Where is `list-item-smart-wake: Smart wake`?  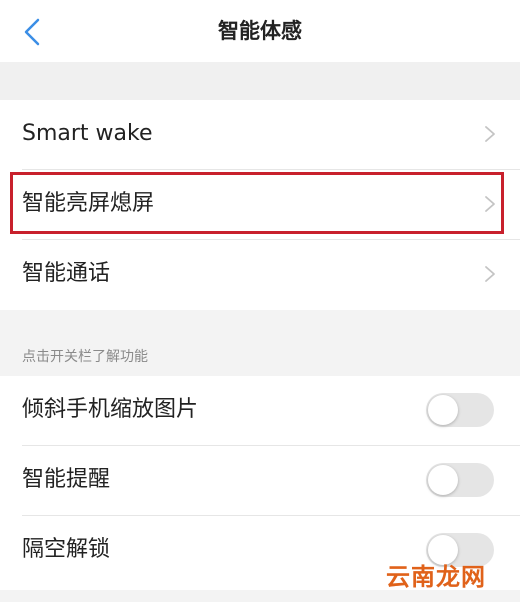 list-item-smart-wake: Smart wake is located at coordinates (260, 134).